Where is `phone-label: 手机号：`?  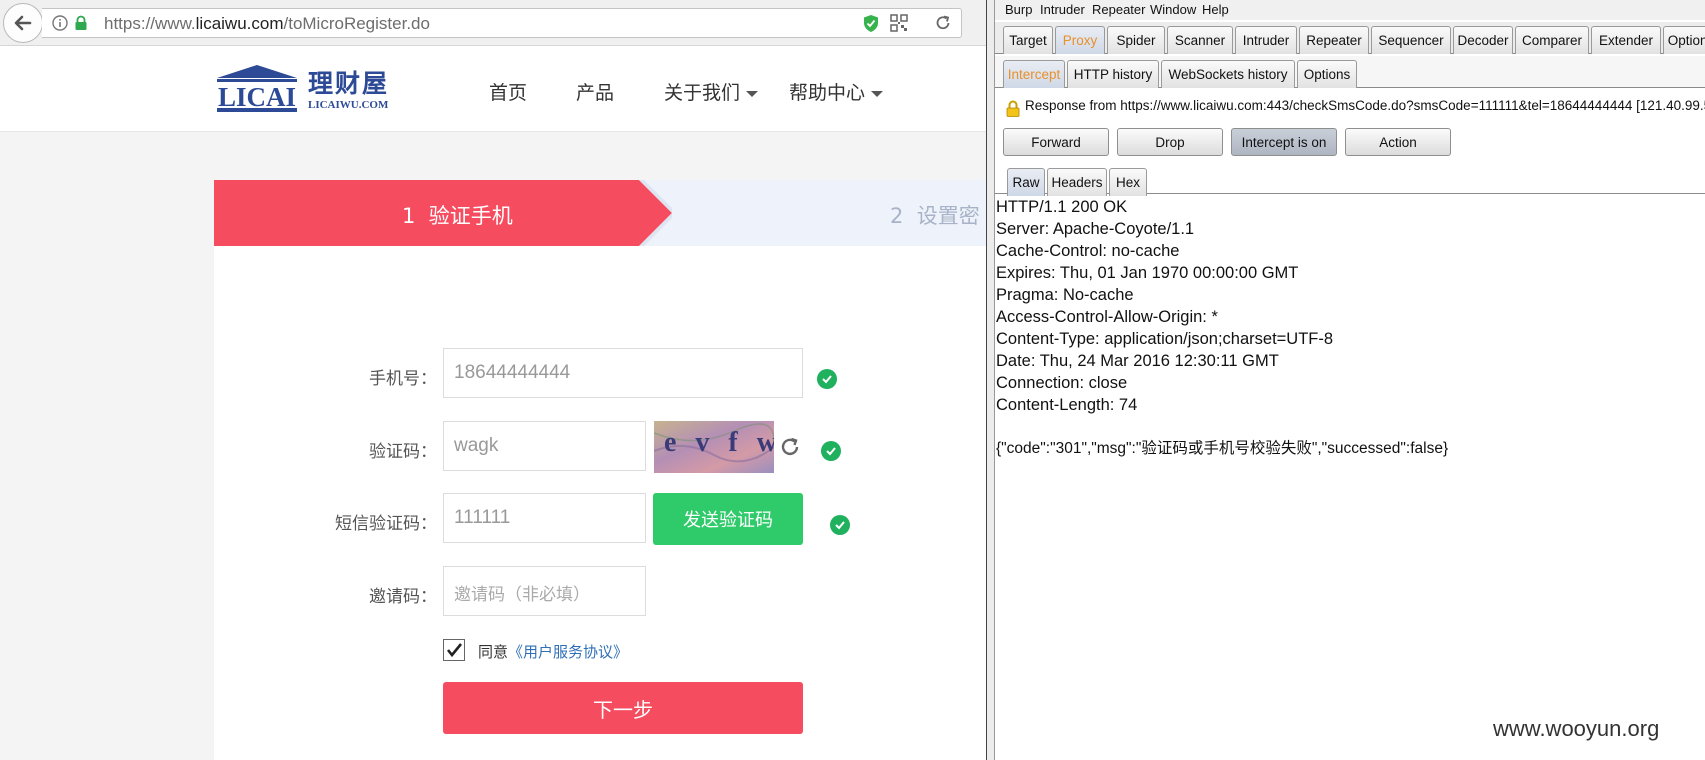
phone-label: 手机号： is located at coordinates (403, 379).